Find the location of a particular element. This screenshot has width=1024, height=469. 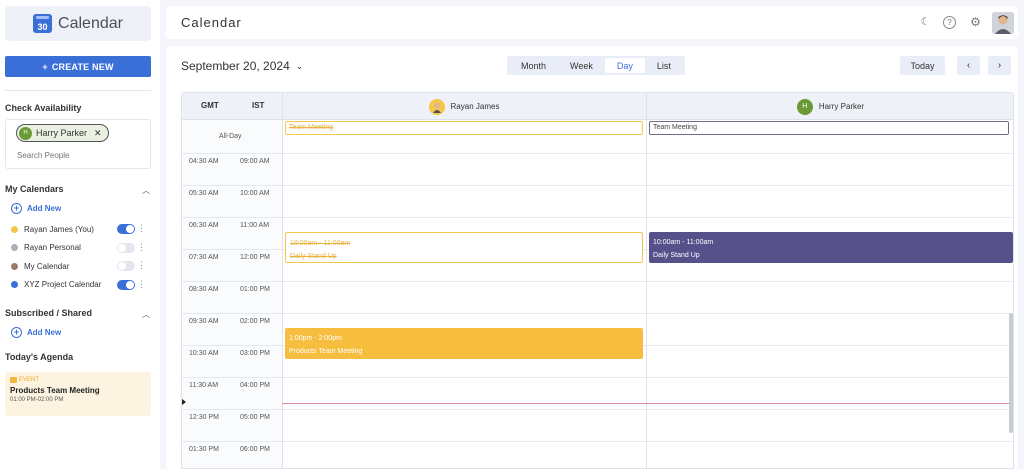

column-header-harry: H Harry Parker is located at coordinates (829, 106).